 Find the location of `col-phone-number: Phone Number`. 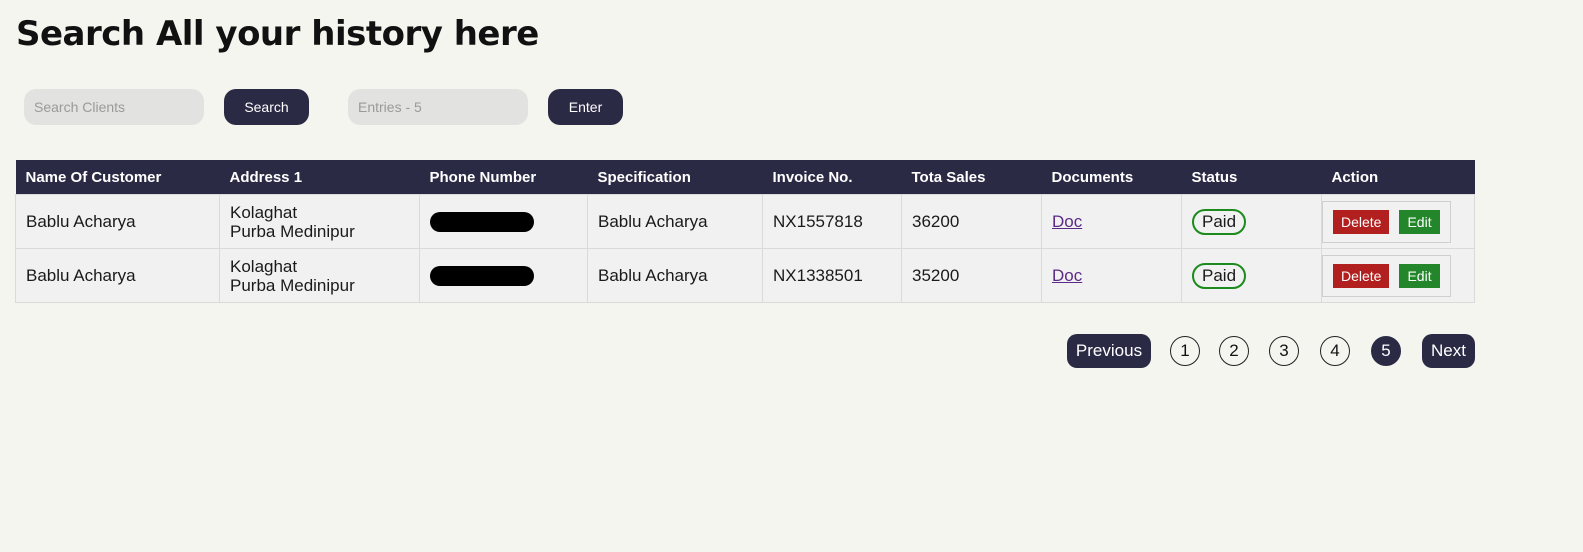

col-phone-number: Phone Number is located at coordinates (503, 177).